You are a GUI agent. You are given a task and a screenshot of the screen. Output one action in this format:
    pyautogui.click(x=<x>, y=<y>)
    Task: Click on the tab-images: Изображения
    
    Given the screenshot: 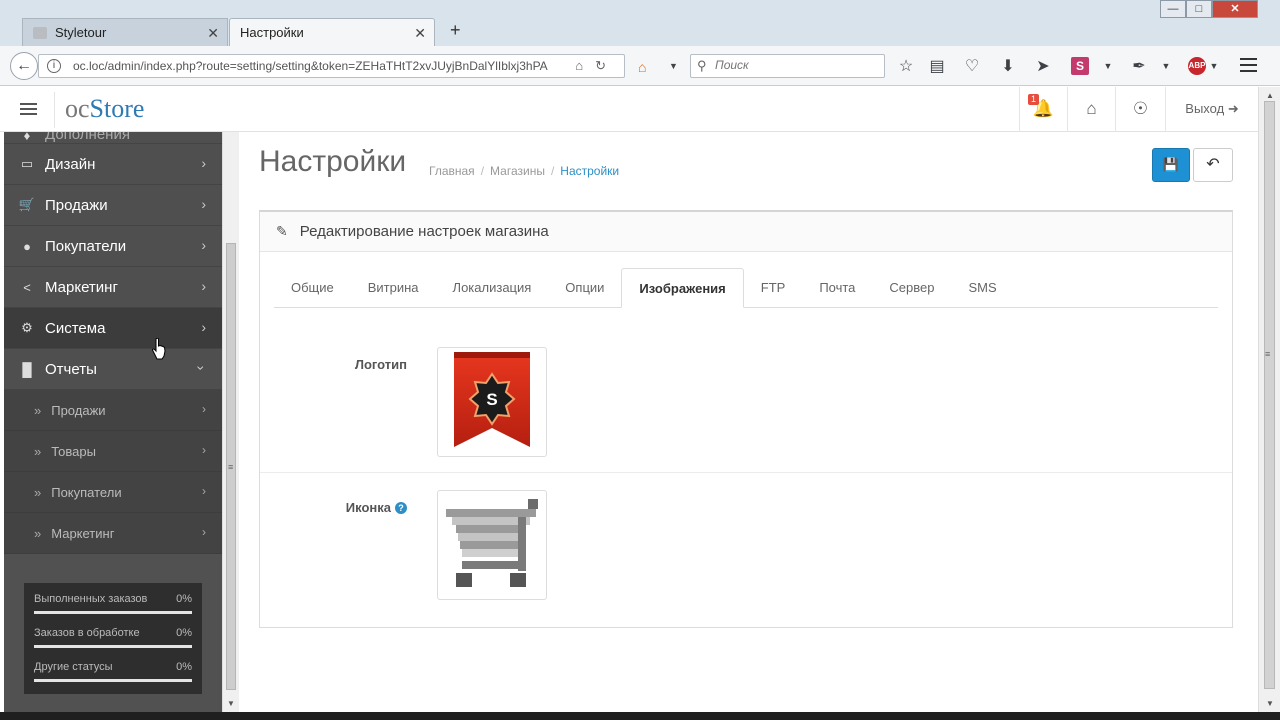 What is the action you would take?
    pyautogui.click(x=682, y=288)
    